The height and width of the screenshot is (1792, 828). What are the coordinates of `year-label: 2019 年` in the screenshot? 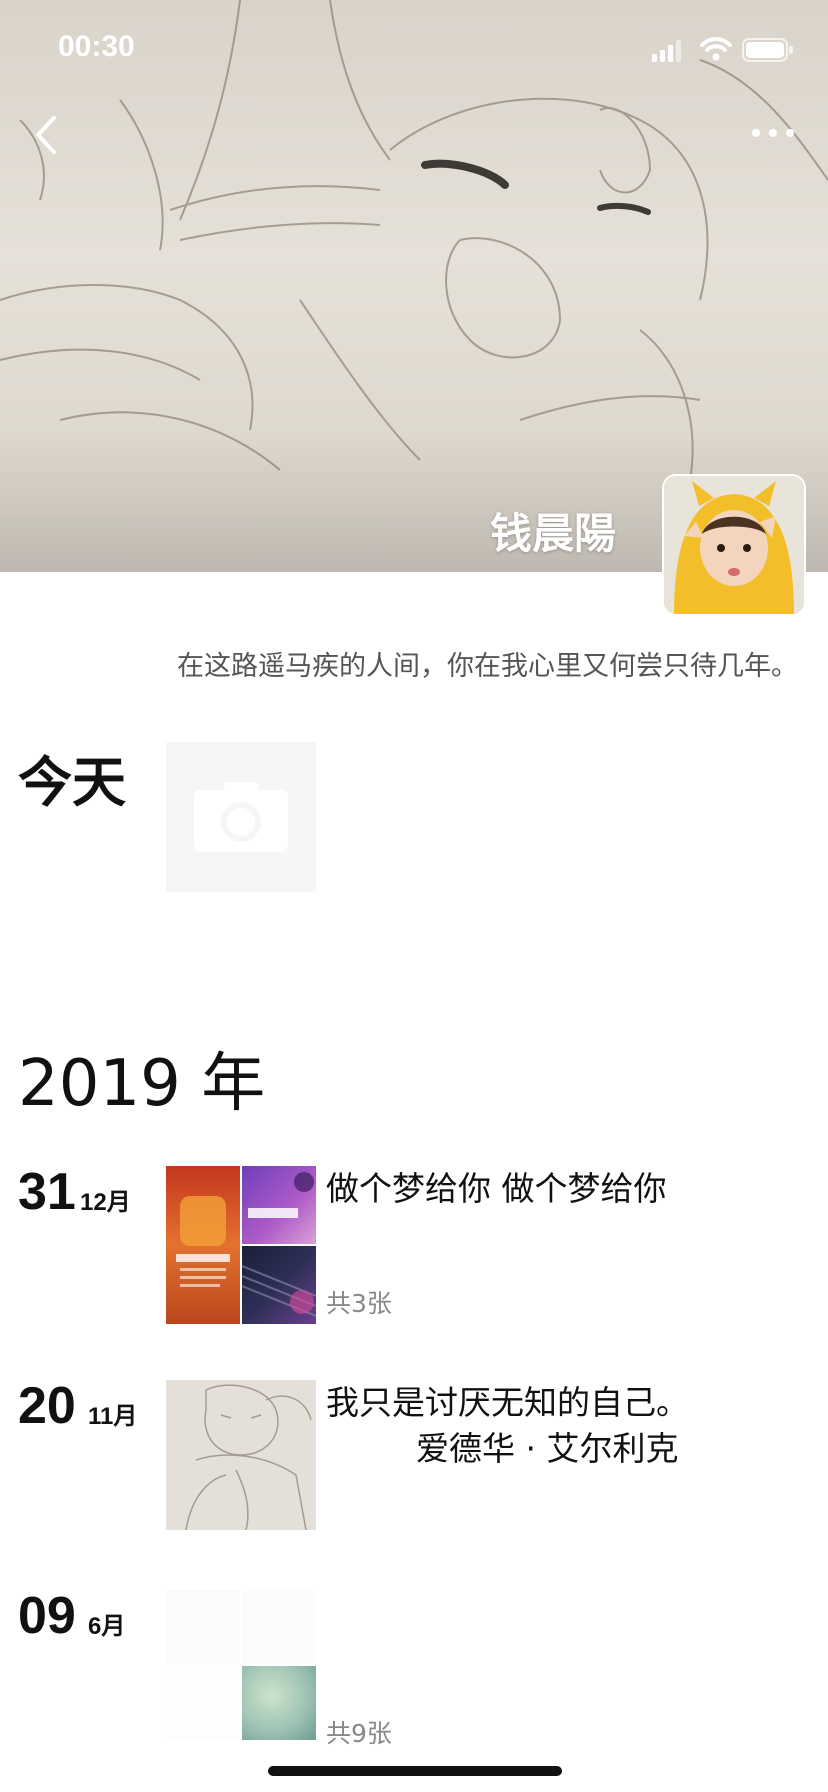 It's located at (142, 1084).